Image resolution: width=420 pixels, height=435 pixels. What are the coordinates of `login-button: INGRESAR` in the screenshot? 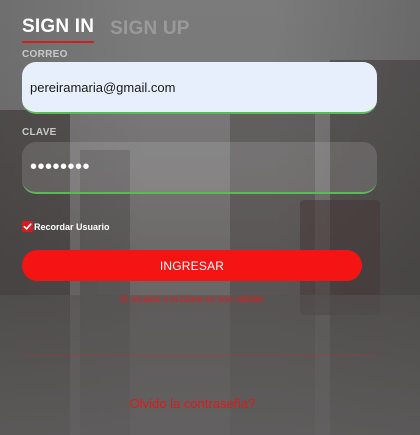 It's located at (192, 265).